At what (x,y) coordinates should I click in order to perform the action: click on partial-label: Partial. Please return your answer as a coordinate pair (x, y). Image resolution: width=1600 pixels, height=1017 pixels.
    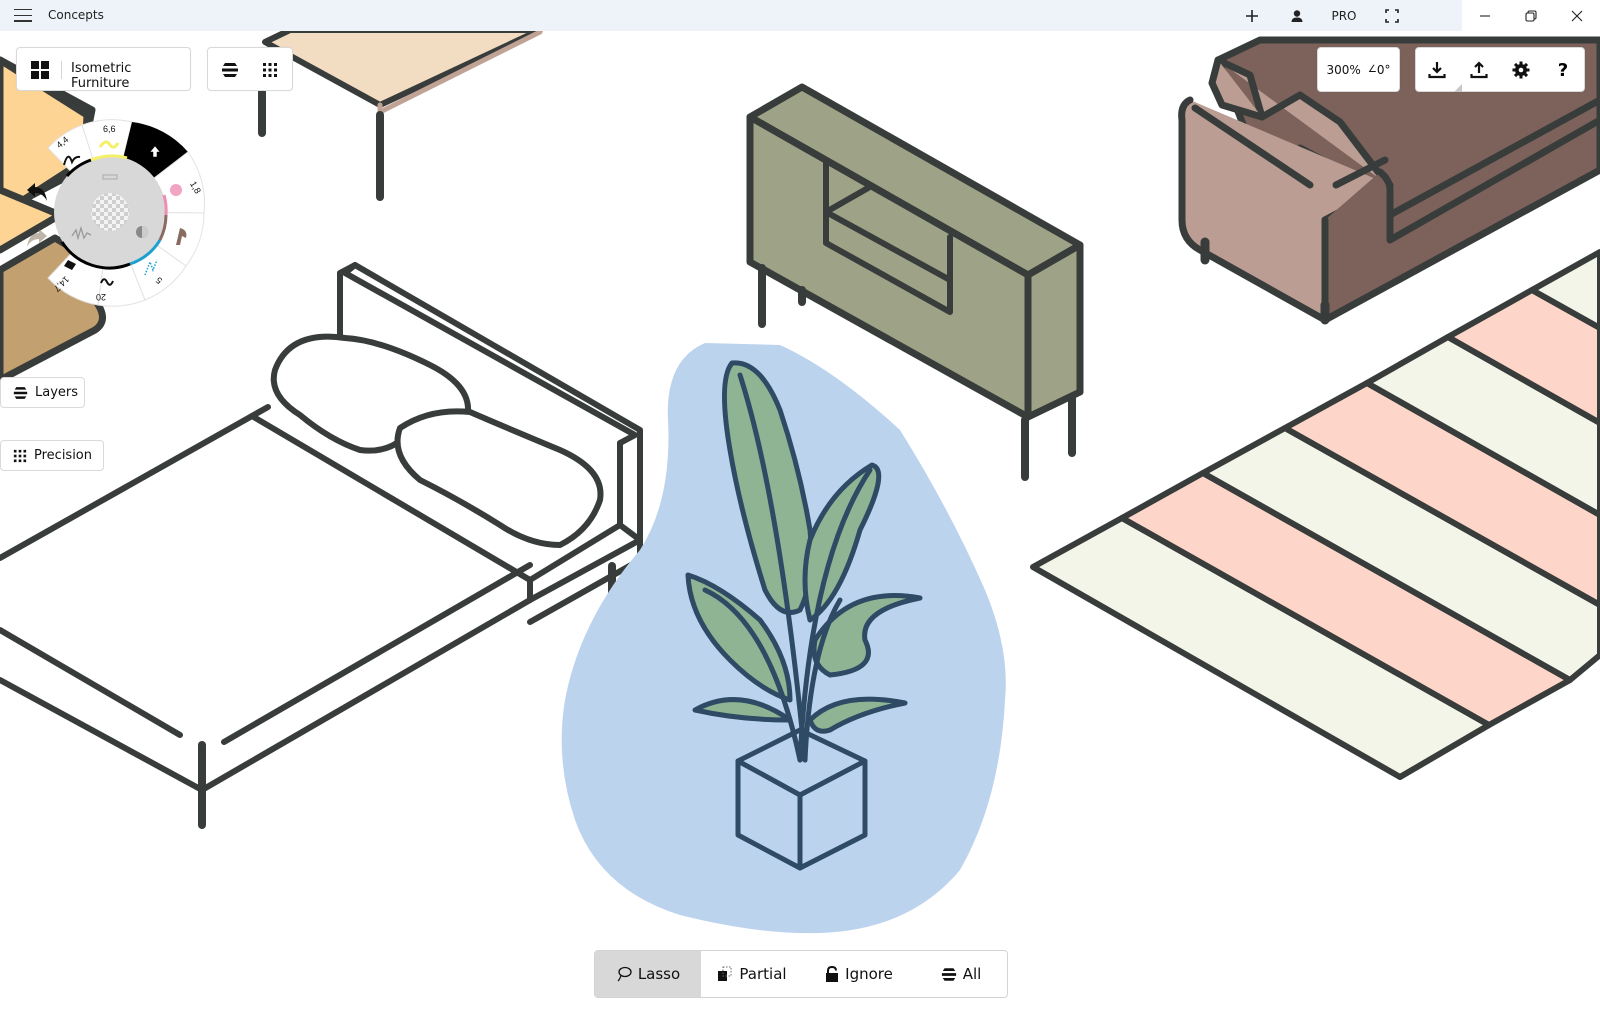
    Looking at the image, I should click on (763, 974).